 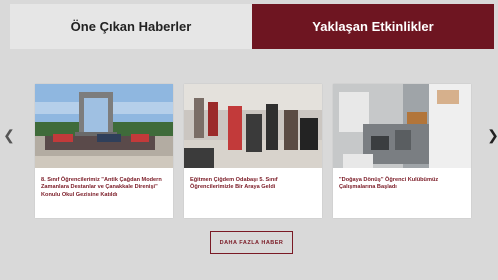 What do you see at coordinates (9, 135) in the screenshot?
I see `chevron-left-icon: ❮` at bounding box center [9, 135].